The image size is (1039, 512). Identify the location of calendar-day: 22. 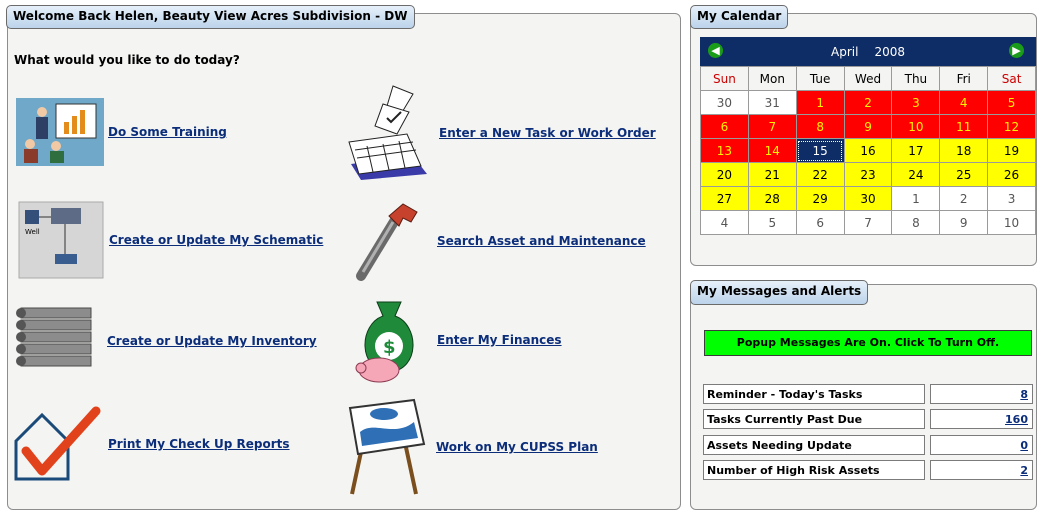
(820, 174).